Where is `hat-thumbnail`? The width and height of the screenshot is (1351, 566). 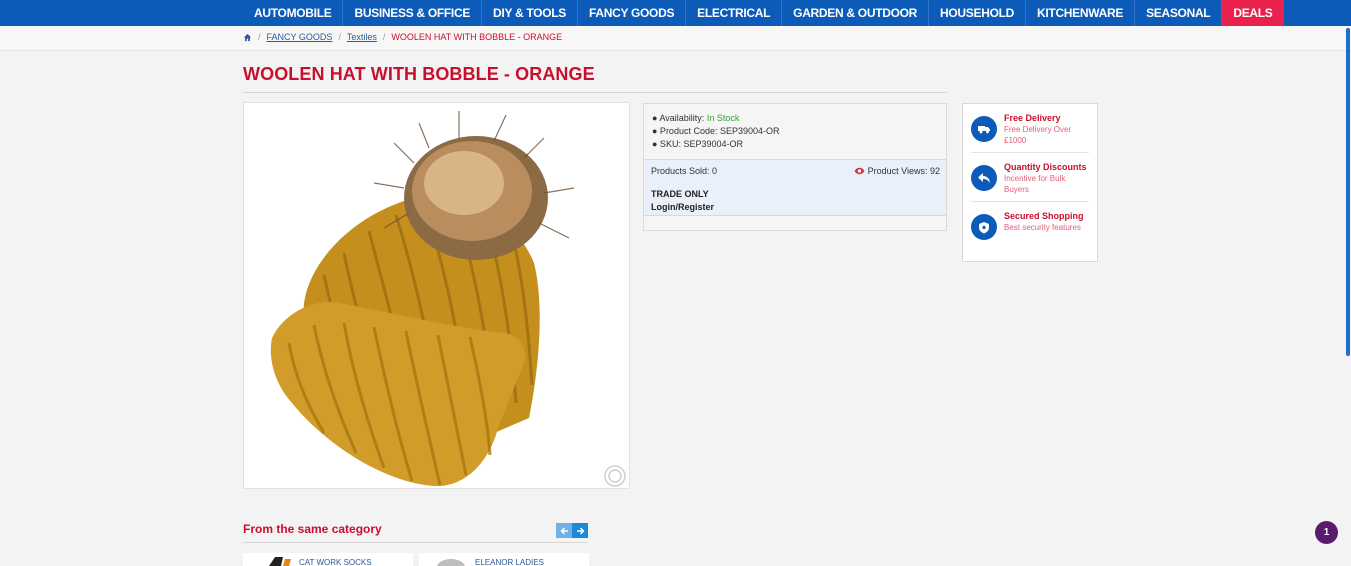 hat-thumbnail is located at coordinates (451, 562).